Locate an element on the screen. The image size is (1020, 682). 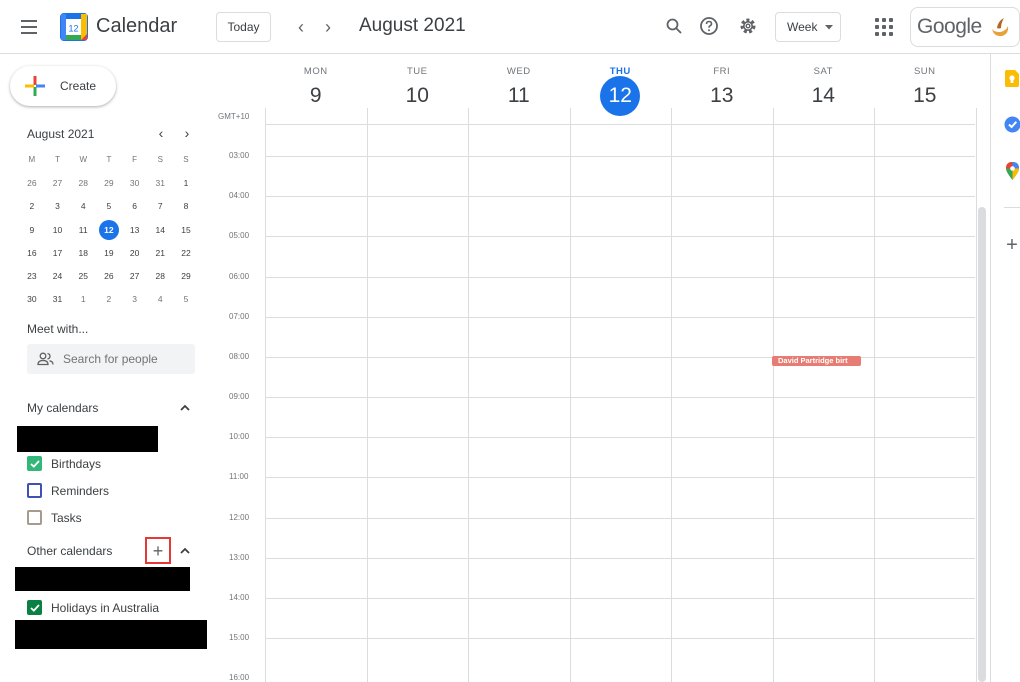
day-header-mon: MON 9 is located at coordinates (316, 88).